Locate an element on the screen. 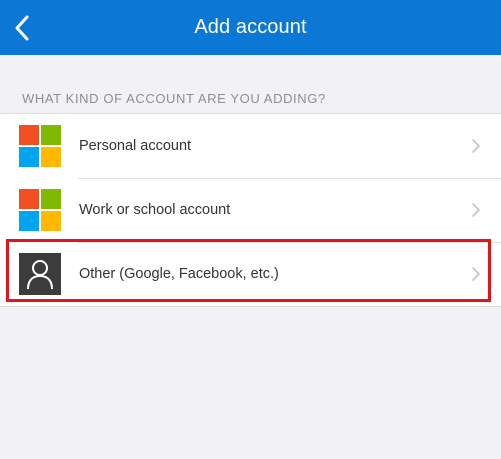  page-title: Add account is located at coordinates (250, 27).